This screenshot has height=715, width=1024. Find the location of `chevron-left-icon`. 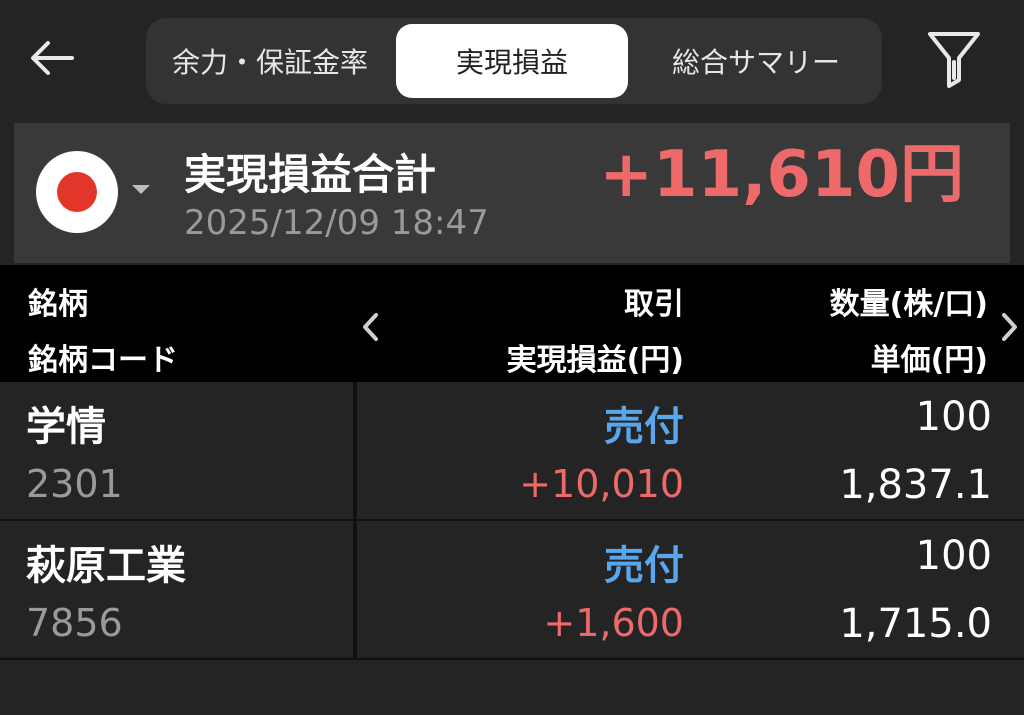

chevron-left-icon is located at coordinates (370, 327).